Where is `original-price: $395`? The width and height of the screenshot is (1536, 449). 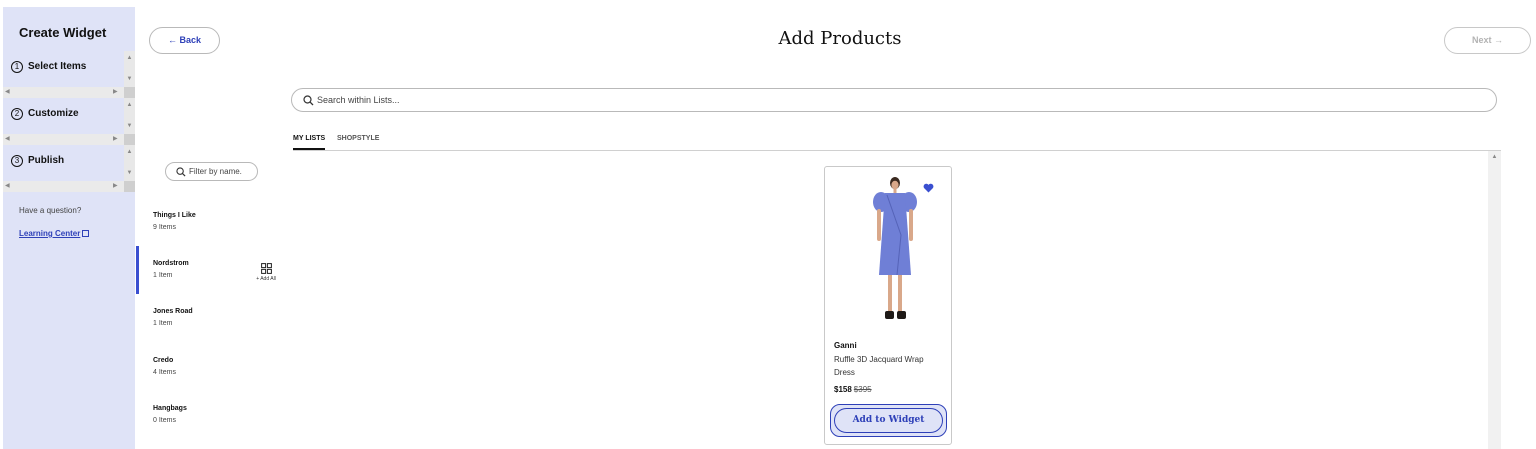 original-price: $395 is located at coordinates (862, 389).